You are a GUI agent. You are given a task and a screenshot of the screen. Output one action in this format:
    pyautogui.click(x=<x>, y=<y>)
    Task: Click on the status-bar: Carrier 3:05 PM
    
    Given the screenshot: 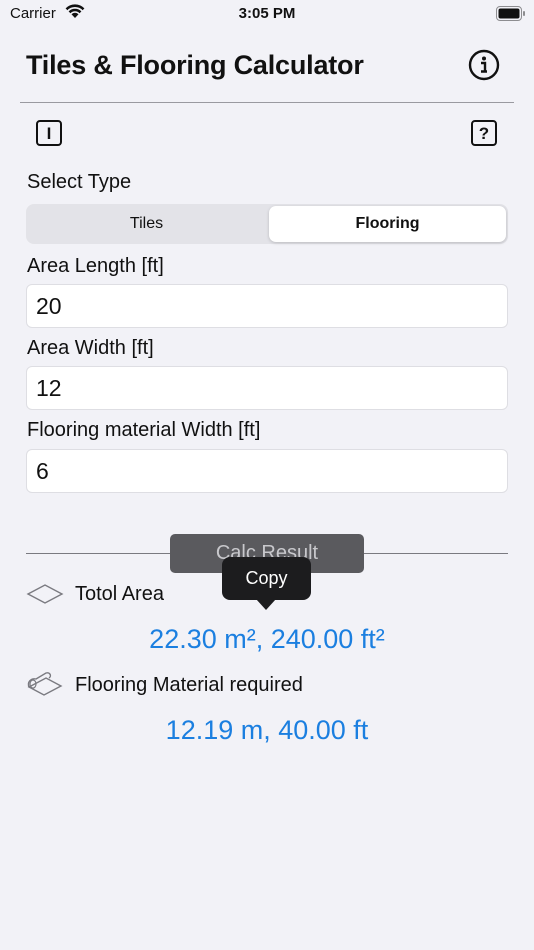 What is the action you would take?
    pyautogui.click(x=267, y=15)
    